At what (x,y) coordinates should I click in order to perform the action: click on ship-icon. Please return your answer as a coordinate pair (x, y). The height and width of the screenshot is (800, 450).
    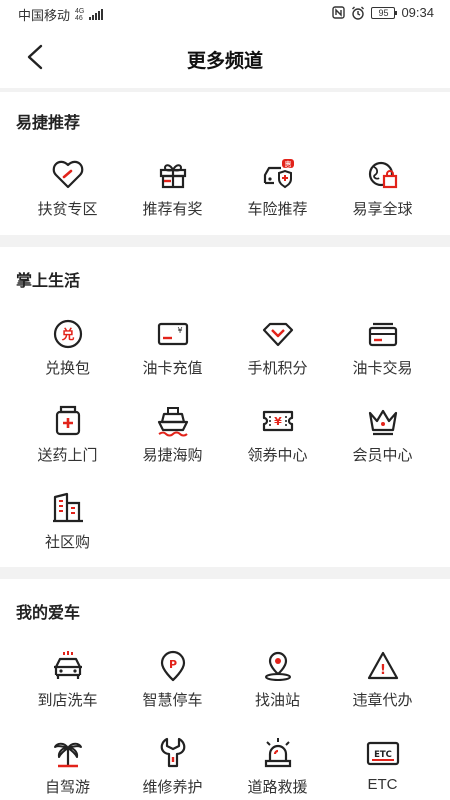
    Looking at the image, I should click on (173, 421).